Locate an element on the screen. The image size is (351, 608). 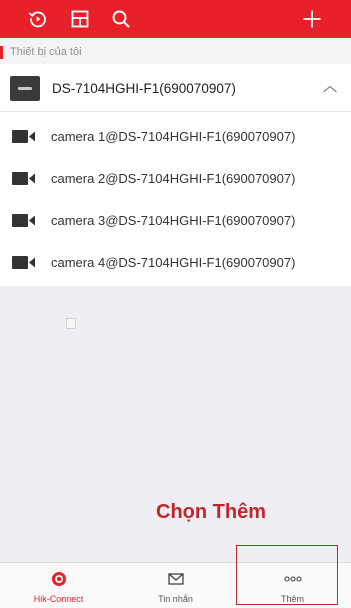
nav-item-more: Thêm is located at coordinates (292, 585).